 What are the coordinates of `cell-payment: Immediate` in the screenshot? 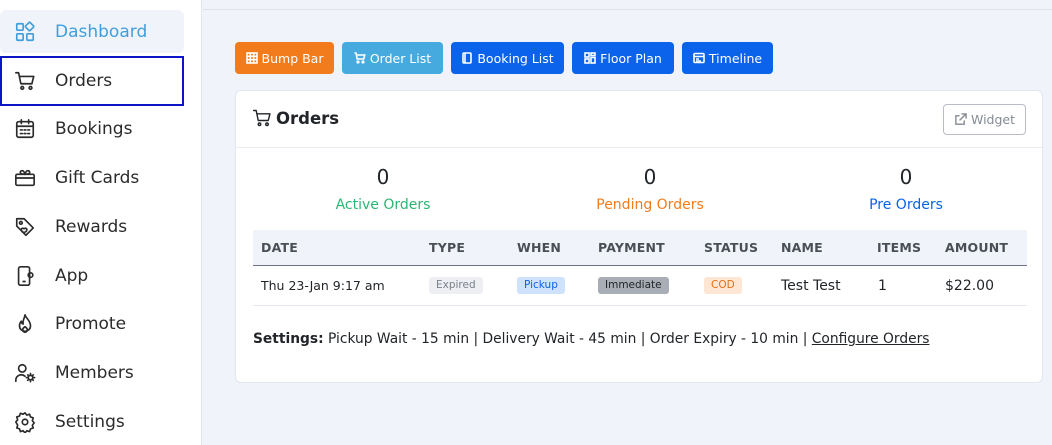 It's located at (633, 286).